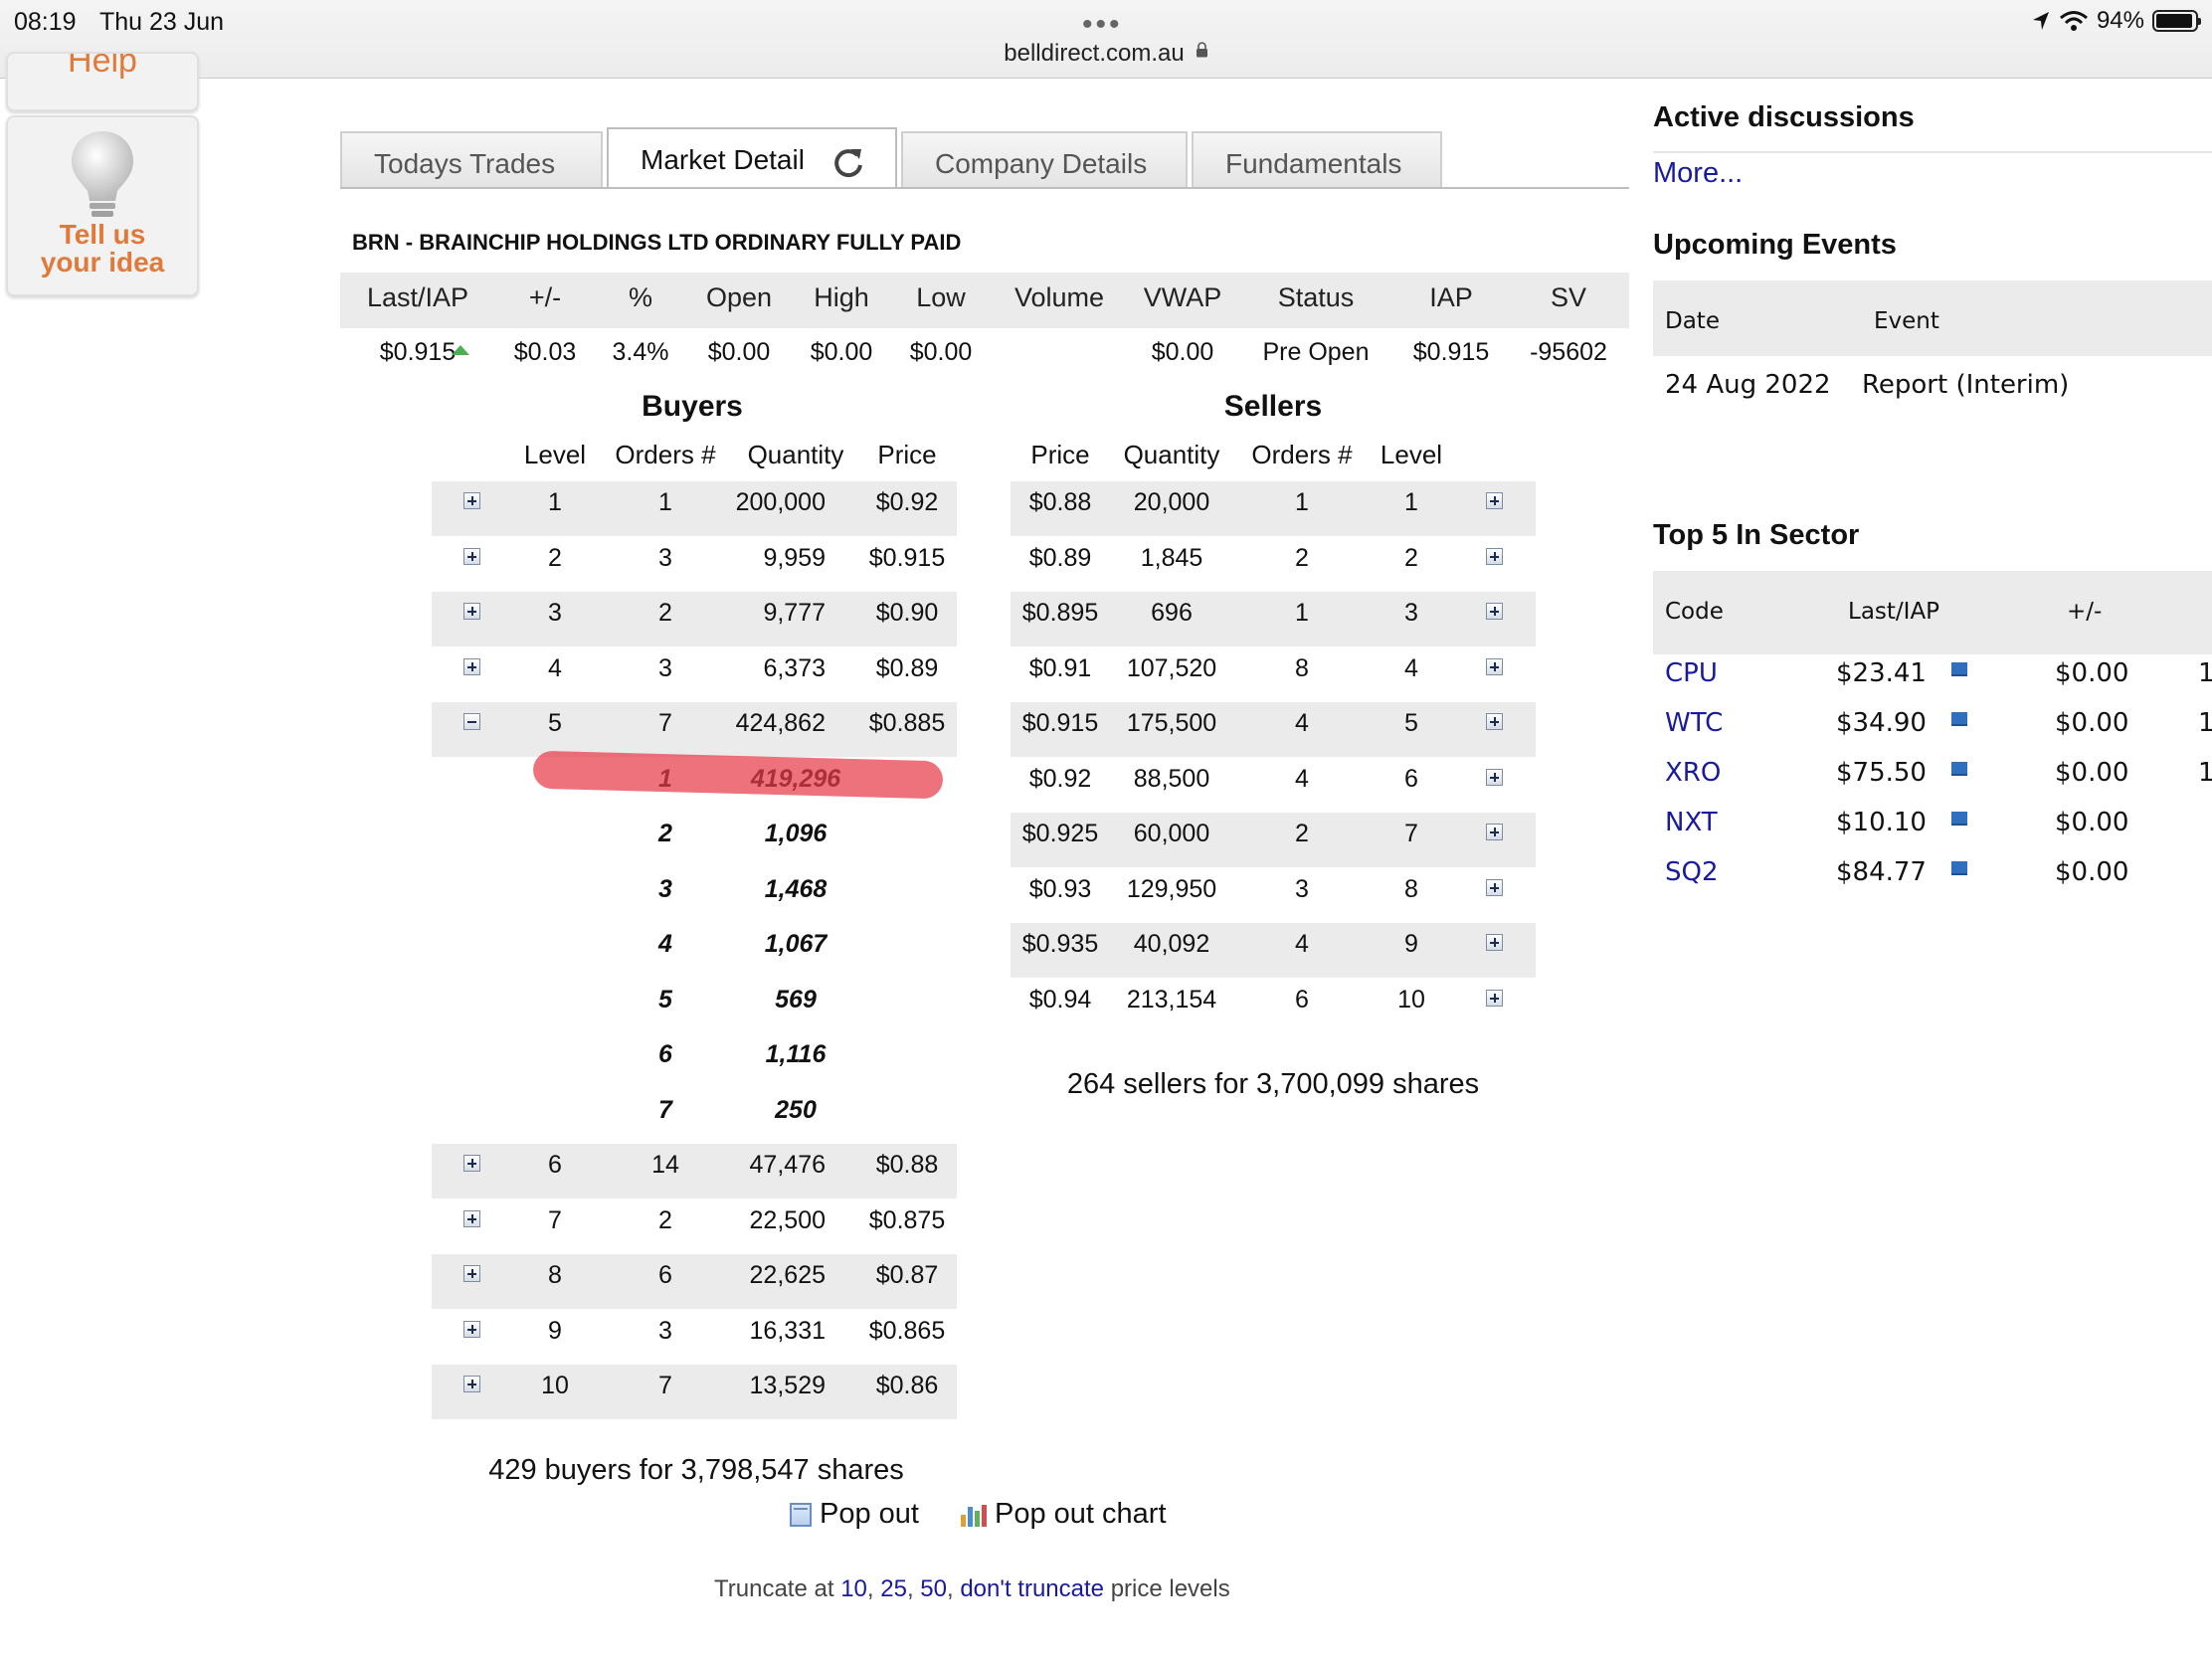 The height and width of the screenshot is (1659, 2212). I want to click on sector-last: $75.50, so click(1881, 773).